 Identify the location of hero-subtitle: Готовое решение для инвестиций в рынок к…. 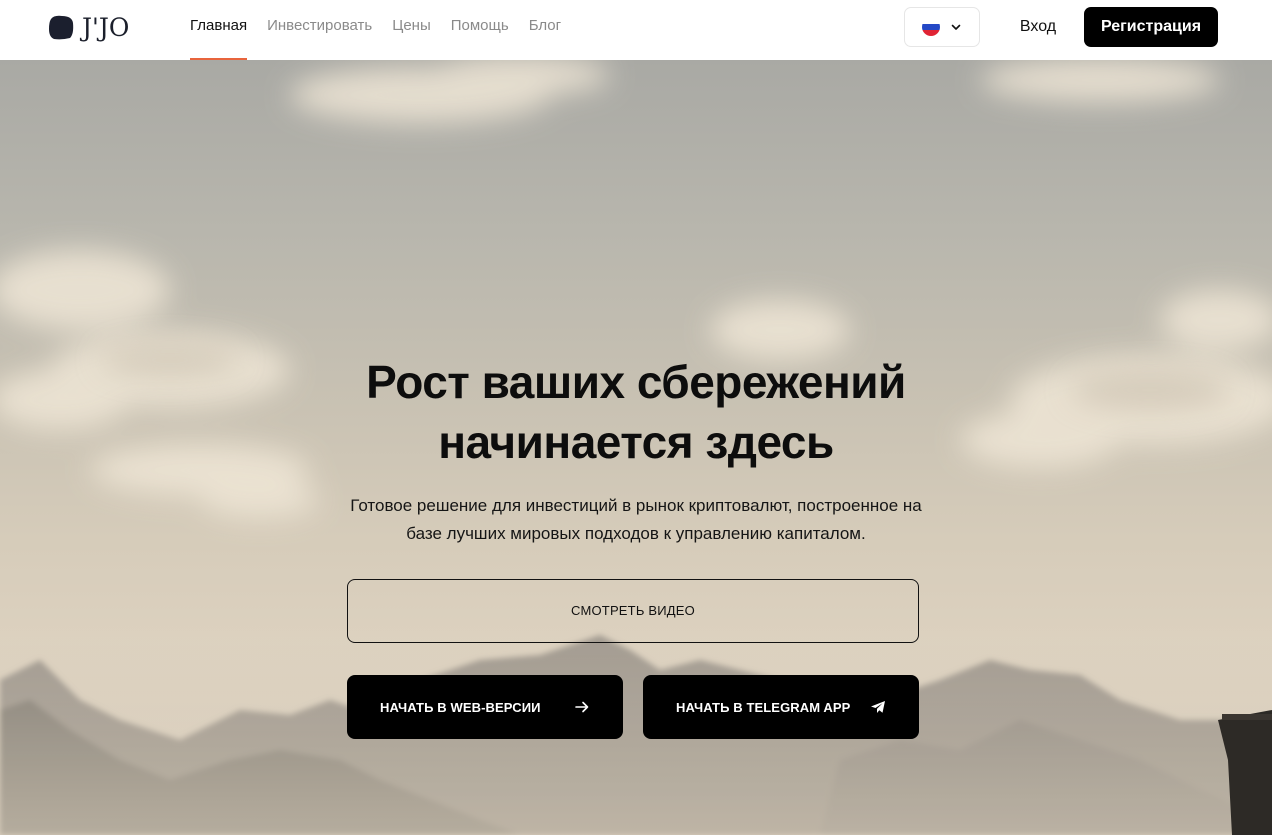
(636, 519).